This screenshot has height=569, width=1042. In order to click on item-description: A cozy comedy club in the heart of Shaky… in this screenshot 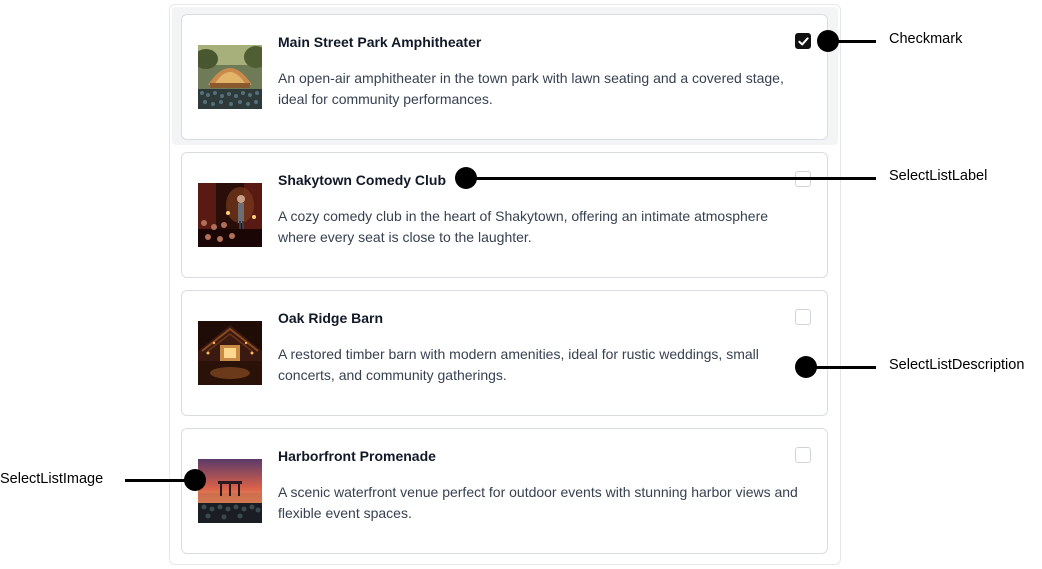, I will do `click(523, 226)`.